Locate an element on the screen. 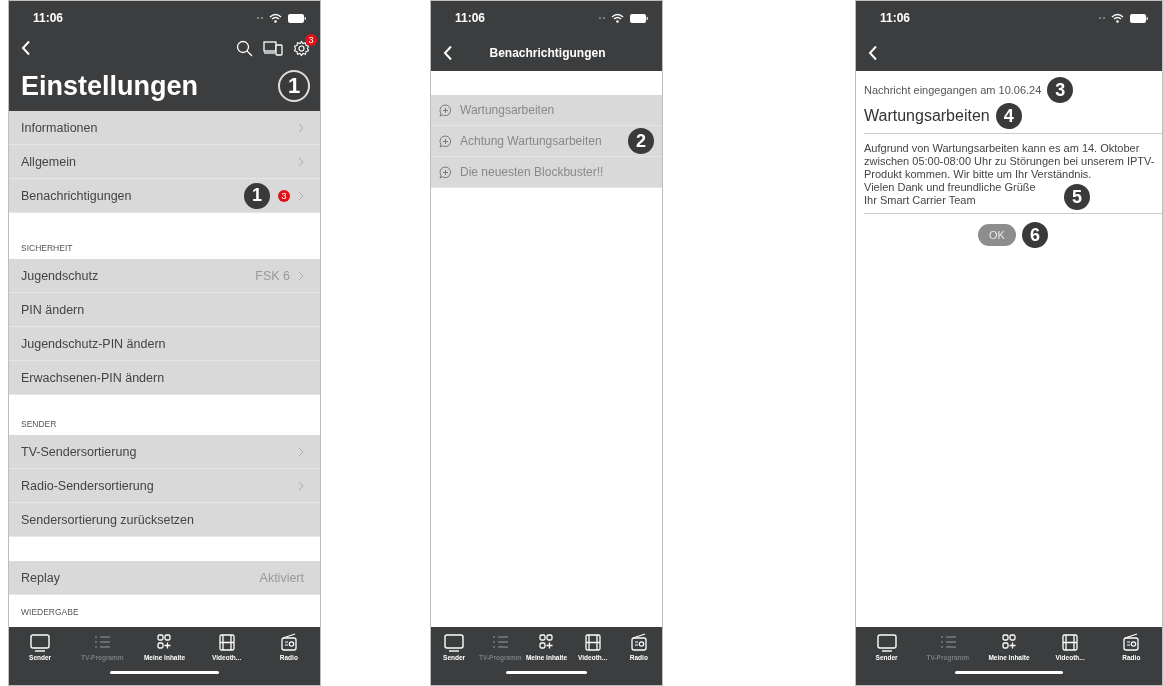 This screenshot has height=686, width=1163. received-date: Nachricht eingegangen am 10.06.24 is located at coordinates (953, 90).